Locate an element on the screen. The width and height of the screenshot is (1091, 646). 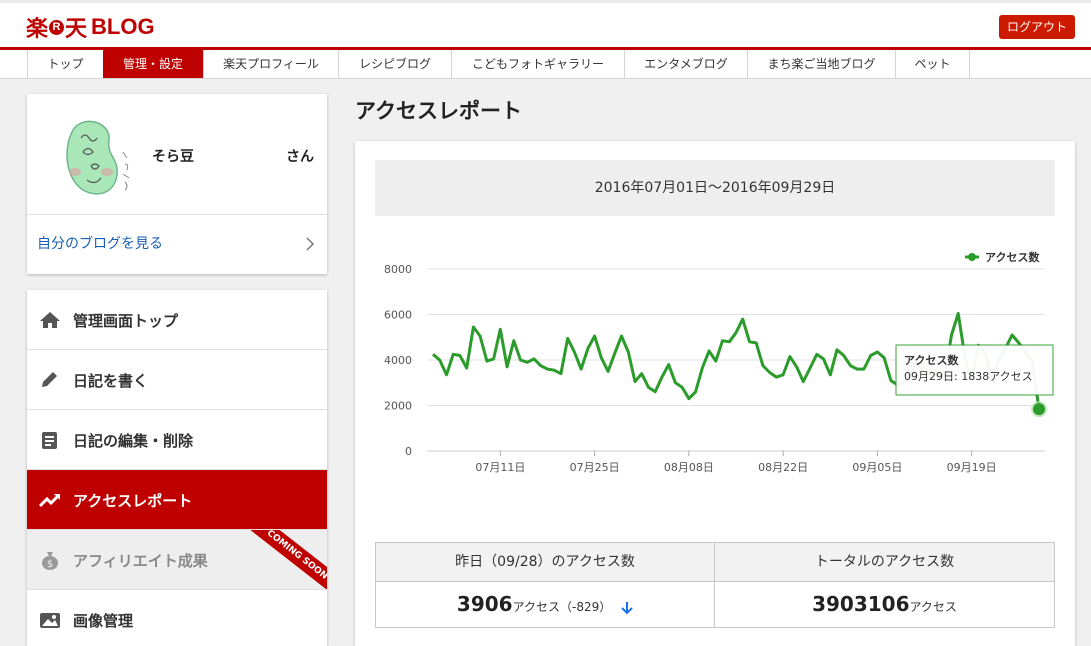
profile-suffix: さん is located at coordinates (300, 157).